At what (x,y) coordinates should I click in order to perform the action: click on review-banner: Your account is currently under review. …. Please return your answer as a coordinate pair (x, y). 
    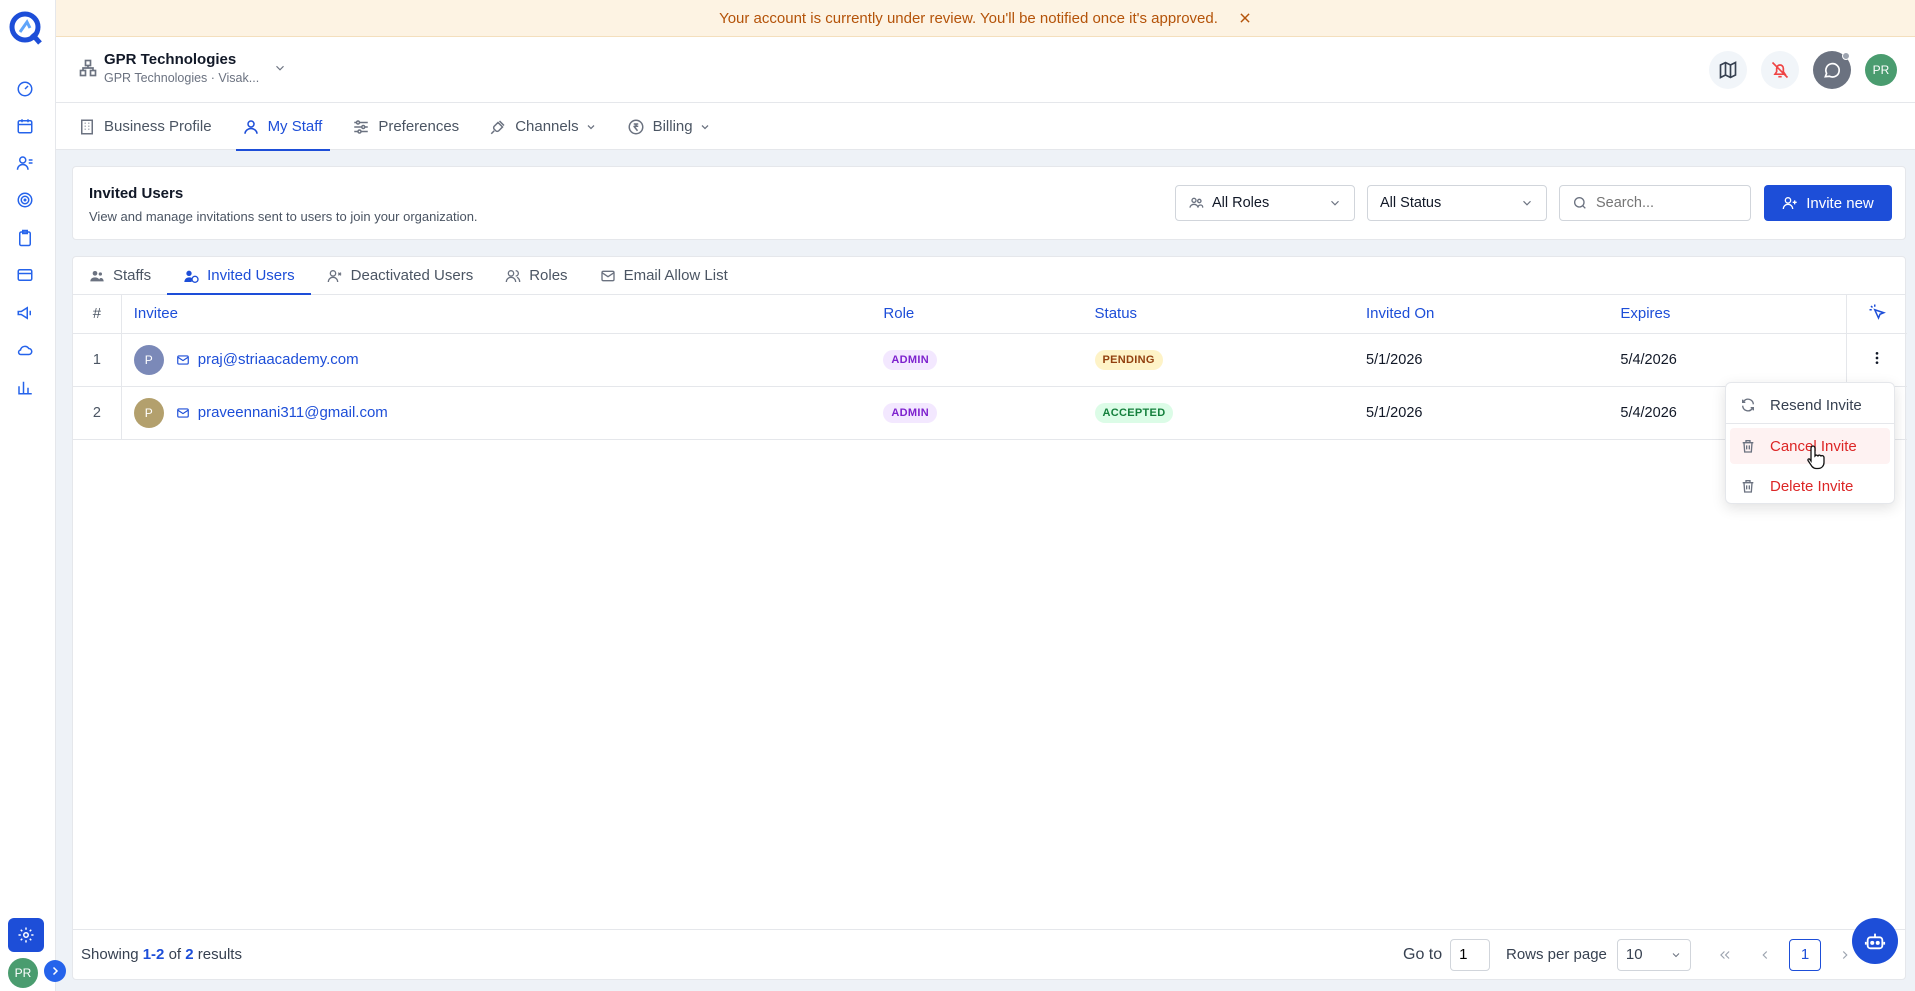
    Looking at the image, I should click on (985, 18).